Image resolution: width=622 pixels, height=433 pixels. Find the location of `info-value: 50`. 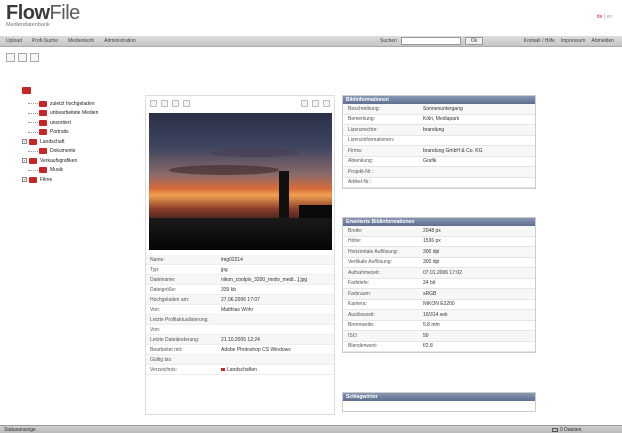

info-value: 50 is located at coordinates (426, 335).